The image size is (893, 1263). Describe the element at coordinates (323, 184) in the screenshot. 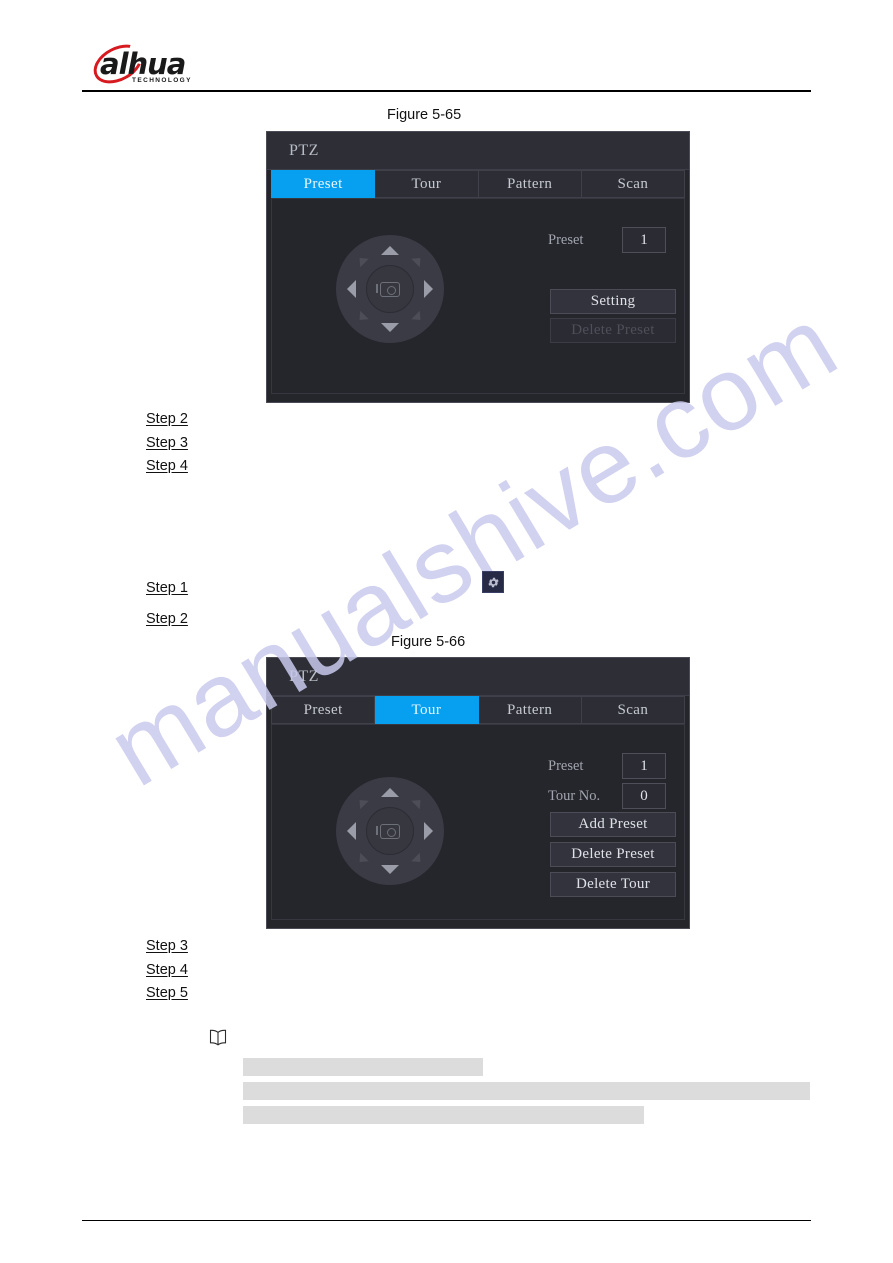

I see `tab-preset: Preset` at that location.